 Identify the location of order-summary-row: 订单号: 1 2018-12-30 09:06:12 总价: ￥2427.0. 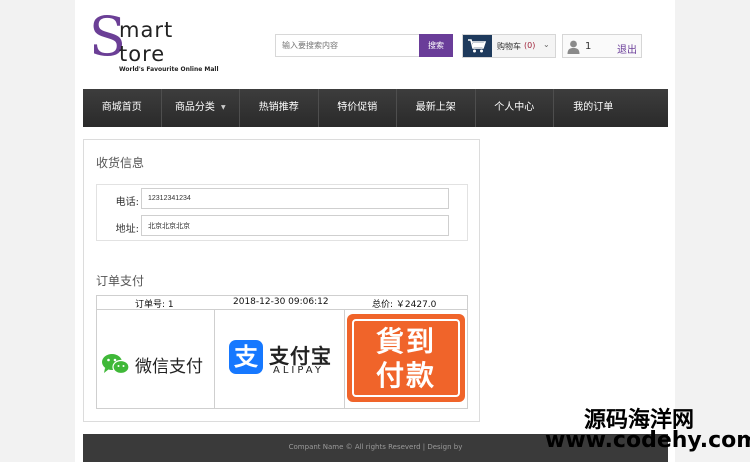
(282, 303).